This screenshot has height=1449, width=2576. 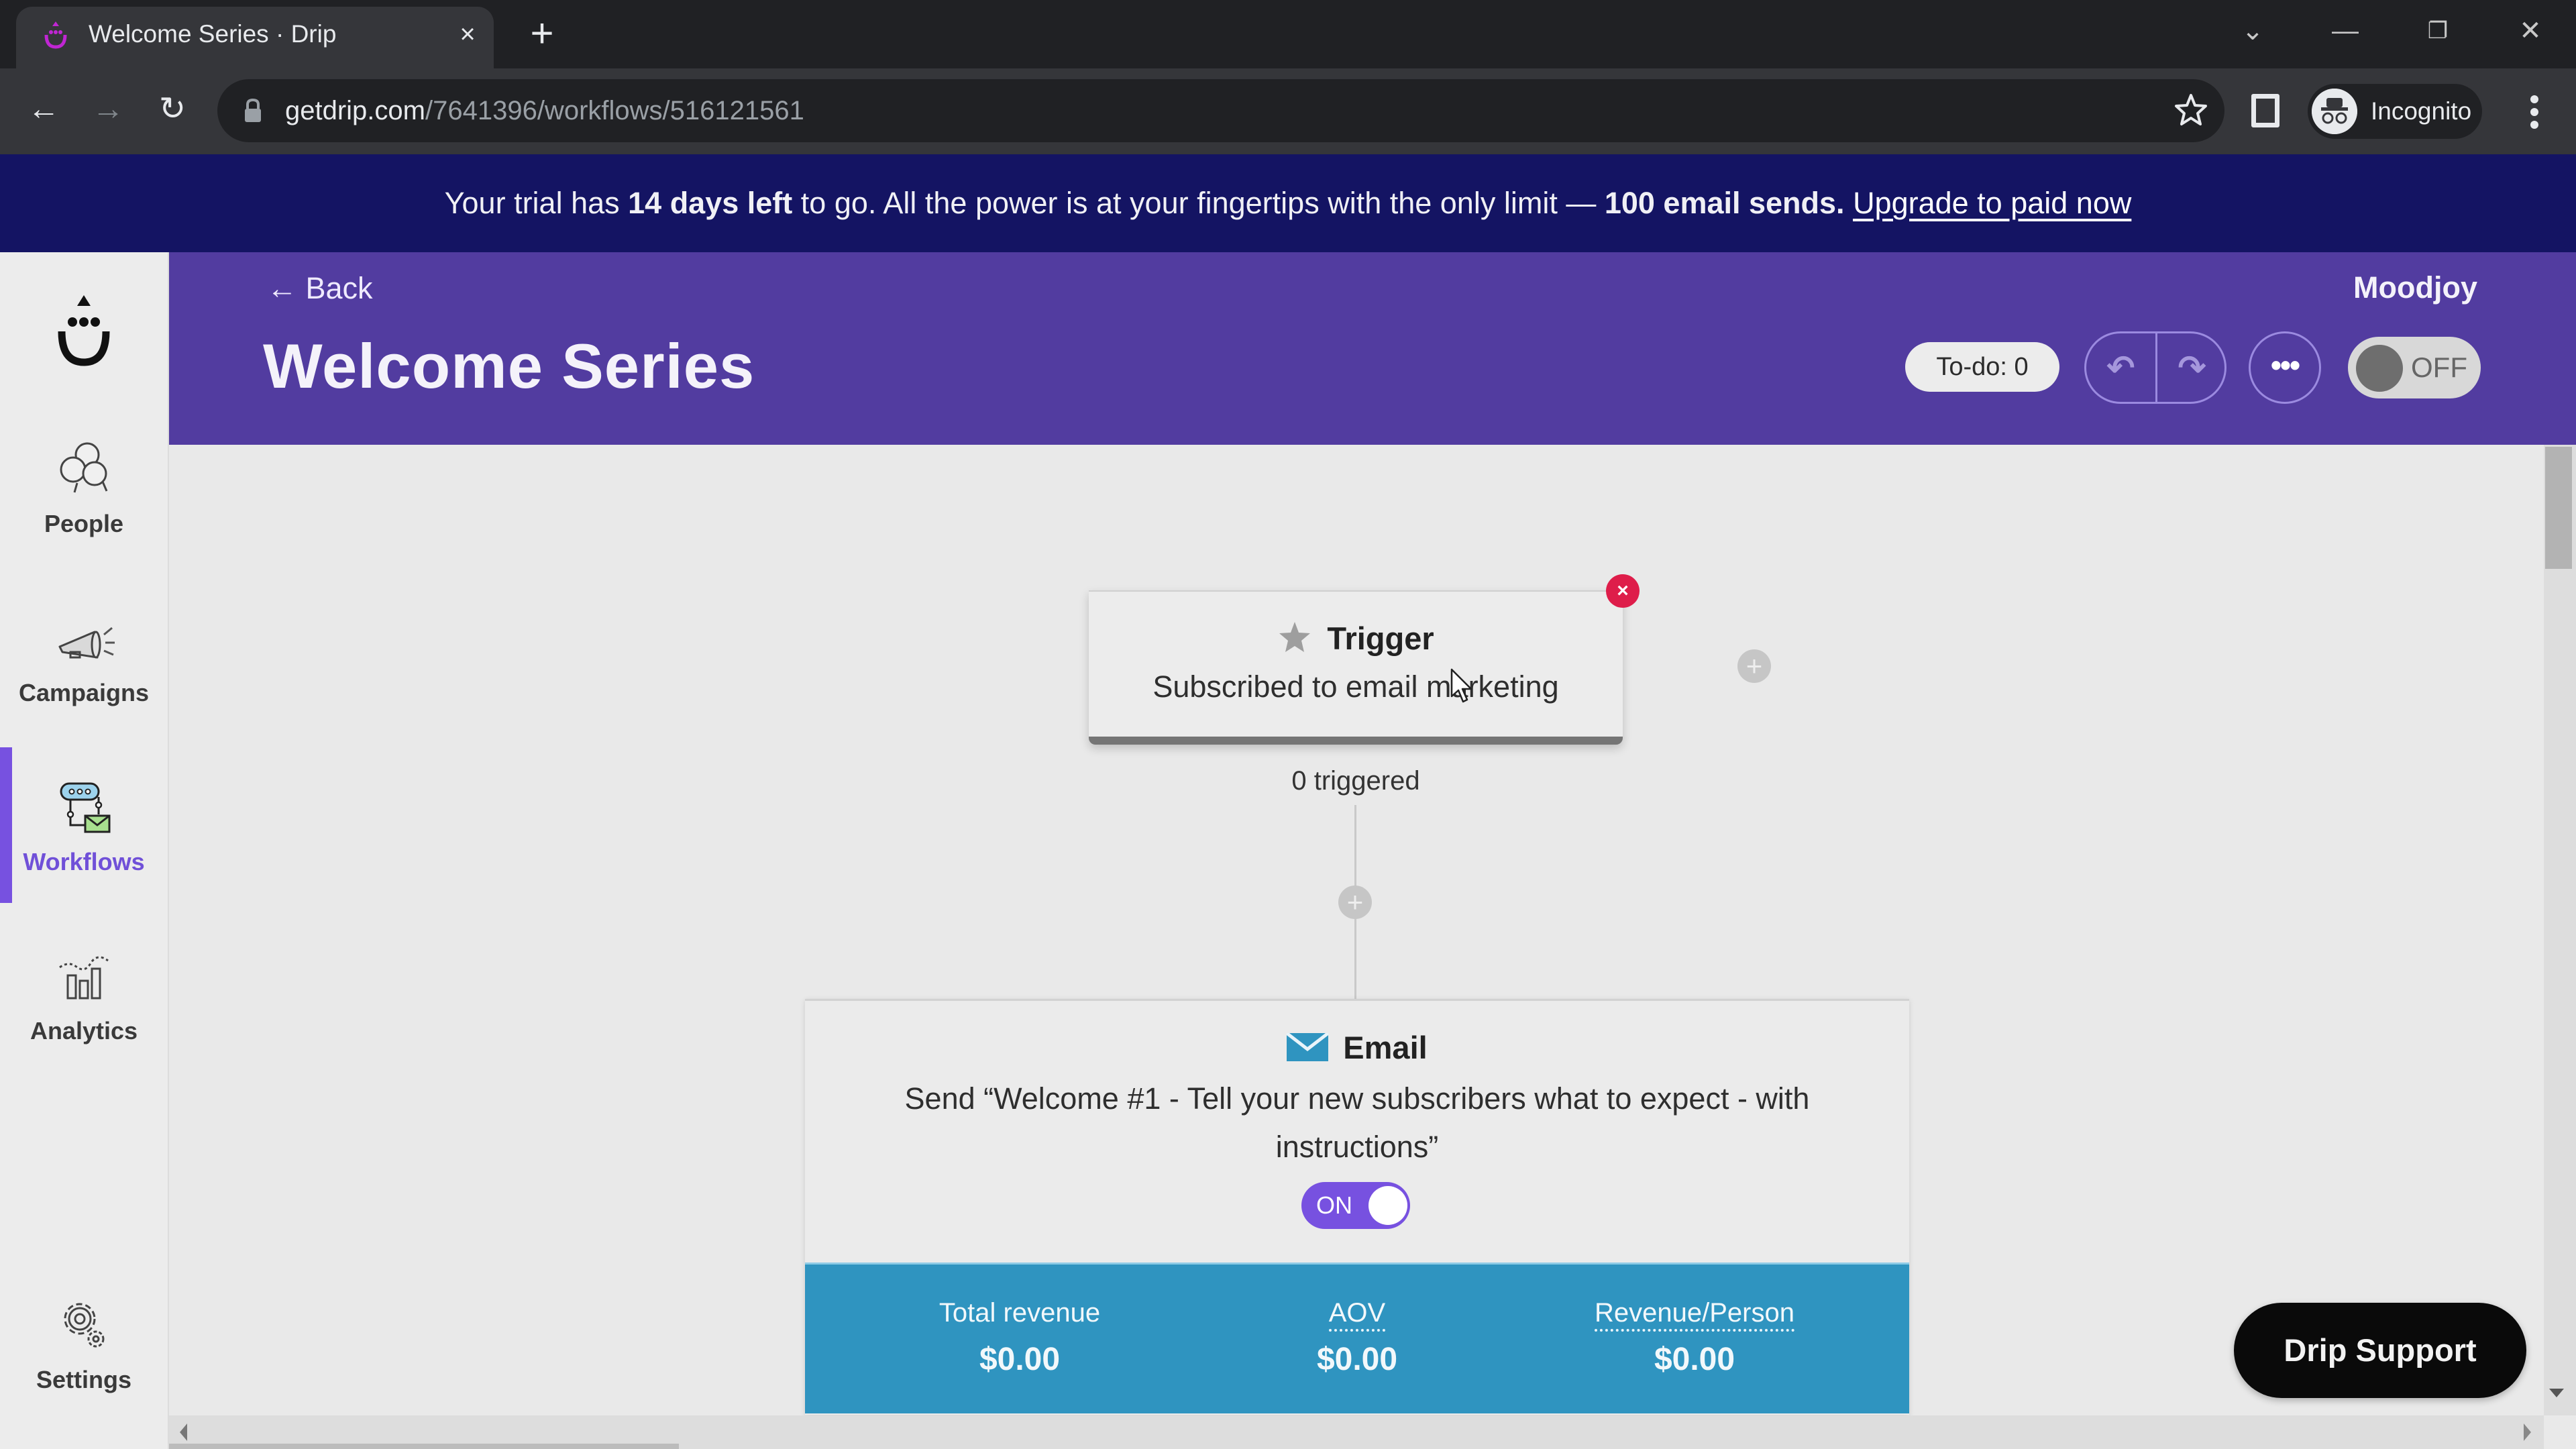 What do you see at coordinates (84, 1030) in the screenshot?
I see `sidebar-item-label: Analytics` at bounding box center [84, 1030].